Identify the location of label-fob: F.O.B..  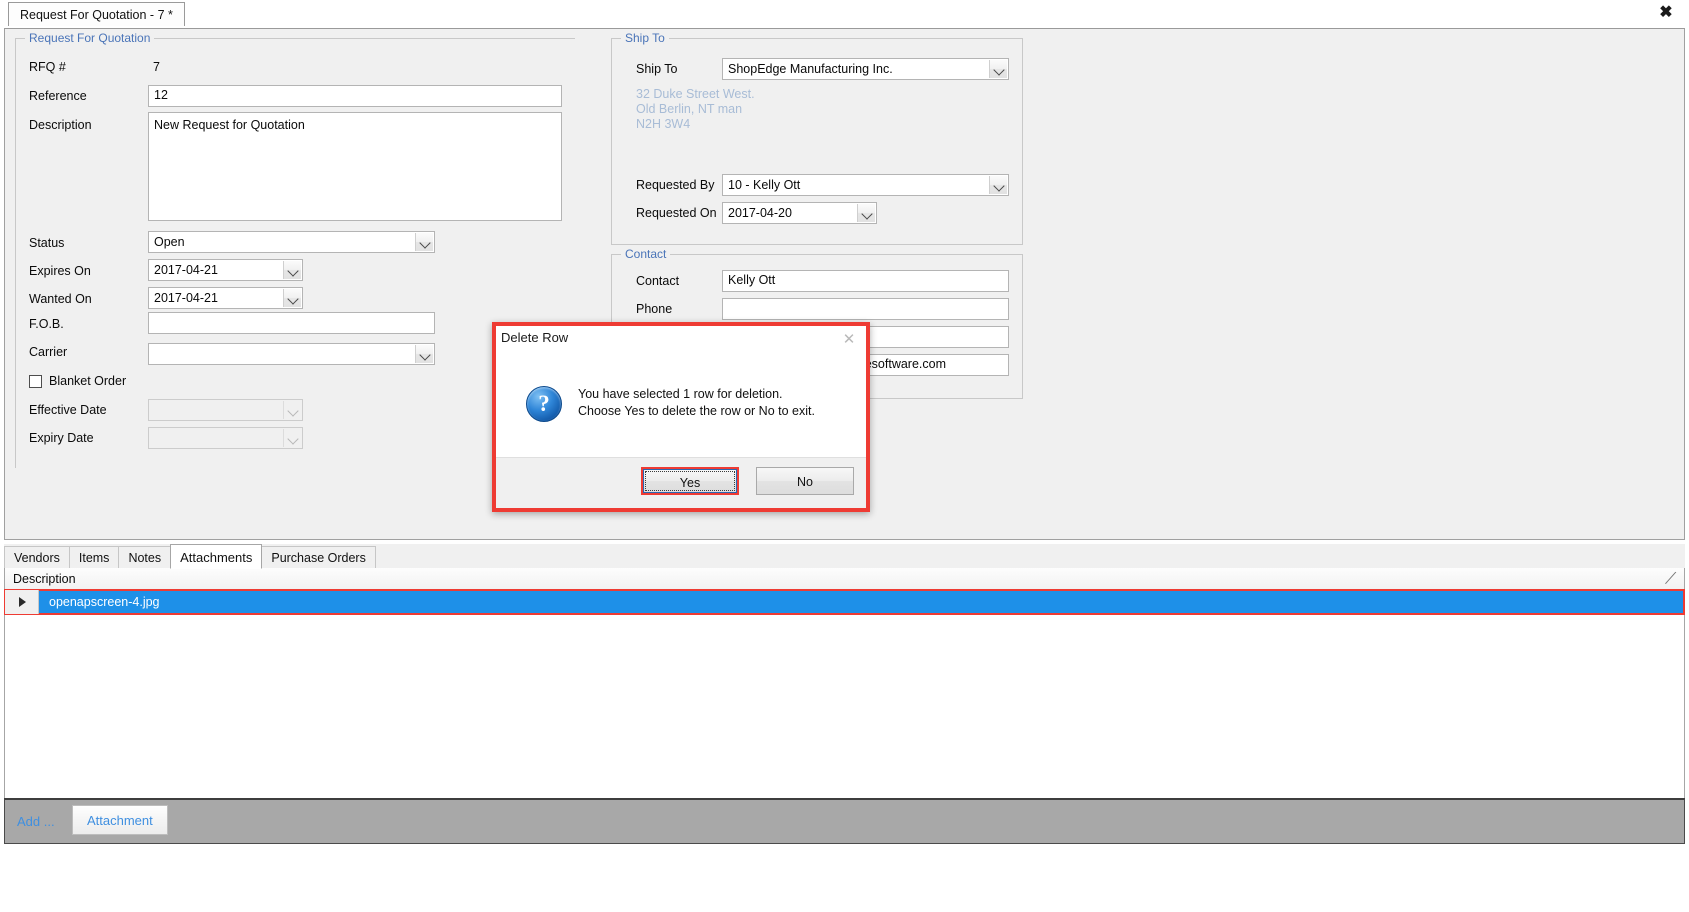
(46, 324).